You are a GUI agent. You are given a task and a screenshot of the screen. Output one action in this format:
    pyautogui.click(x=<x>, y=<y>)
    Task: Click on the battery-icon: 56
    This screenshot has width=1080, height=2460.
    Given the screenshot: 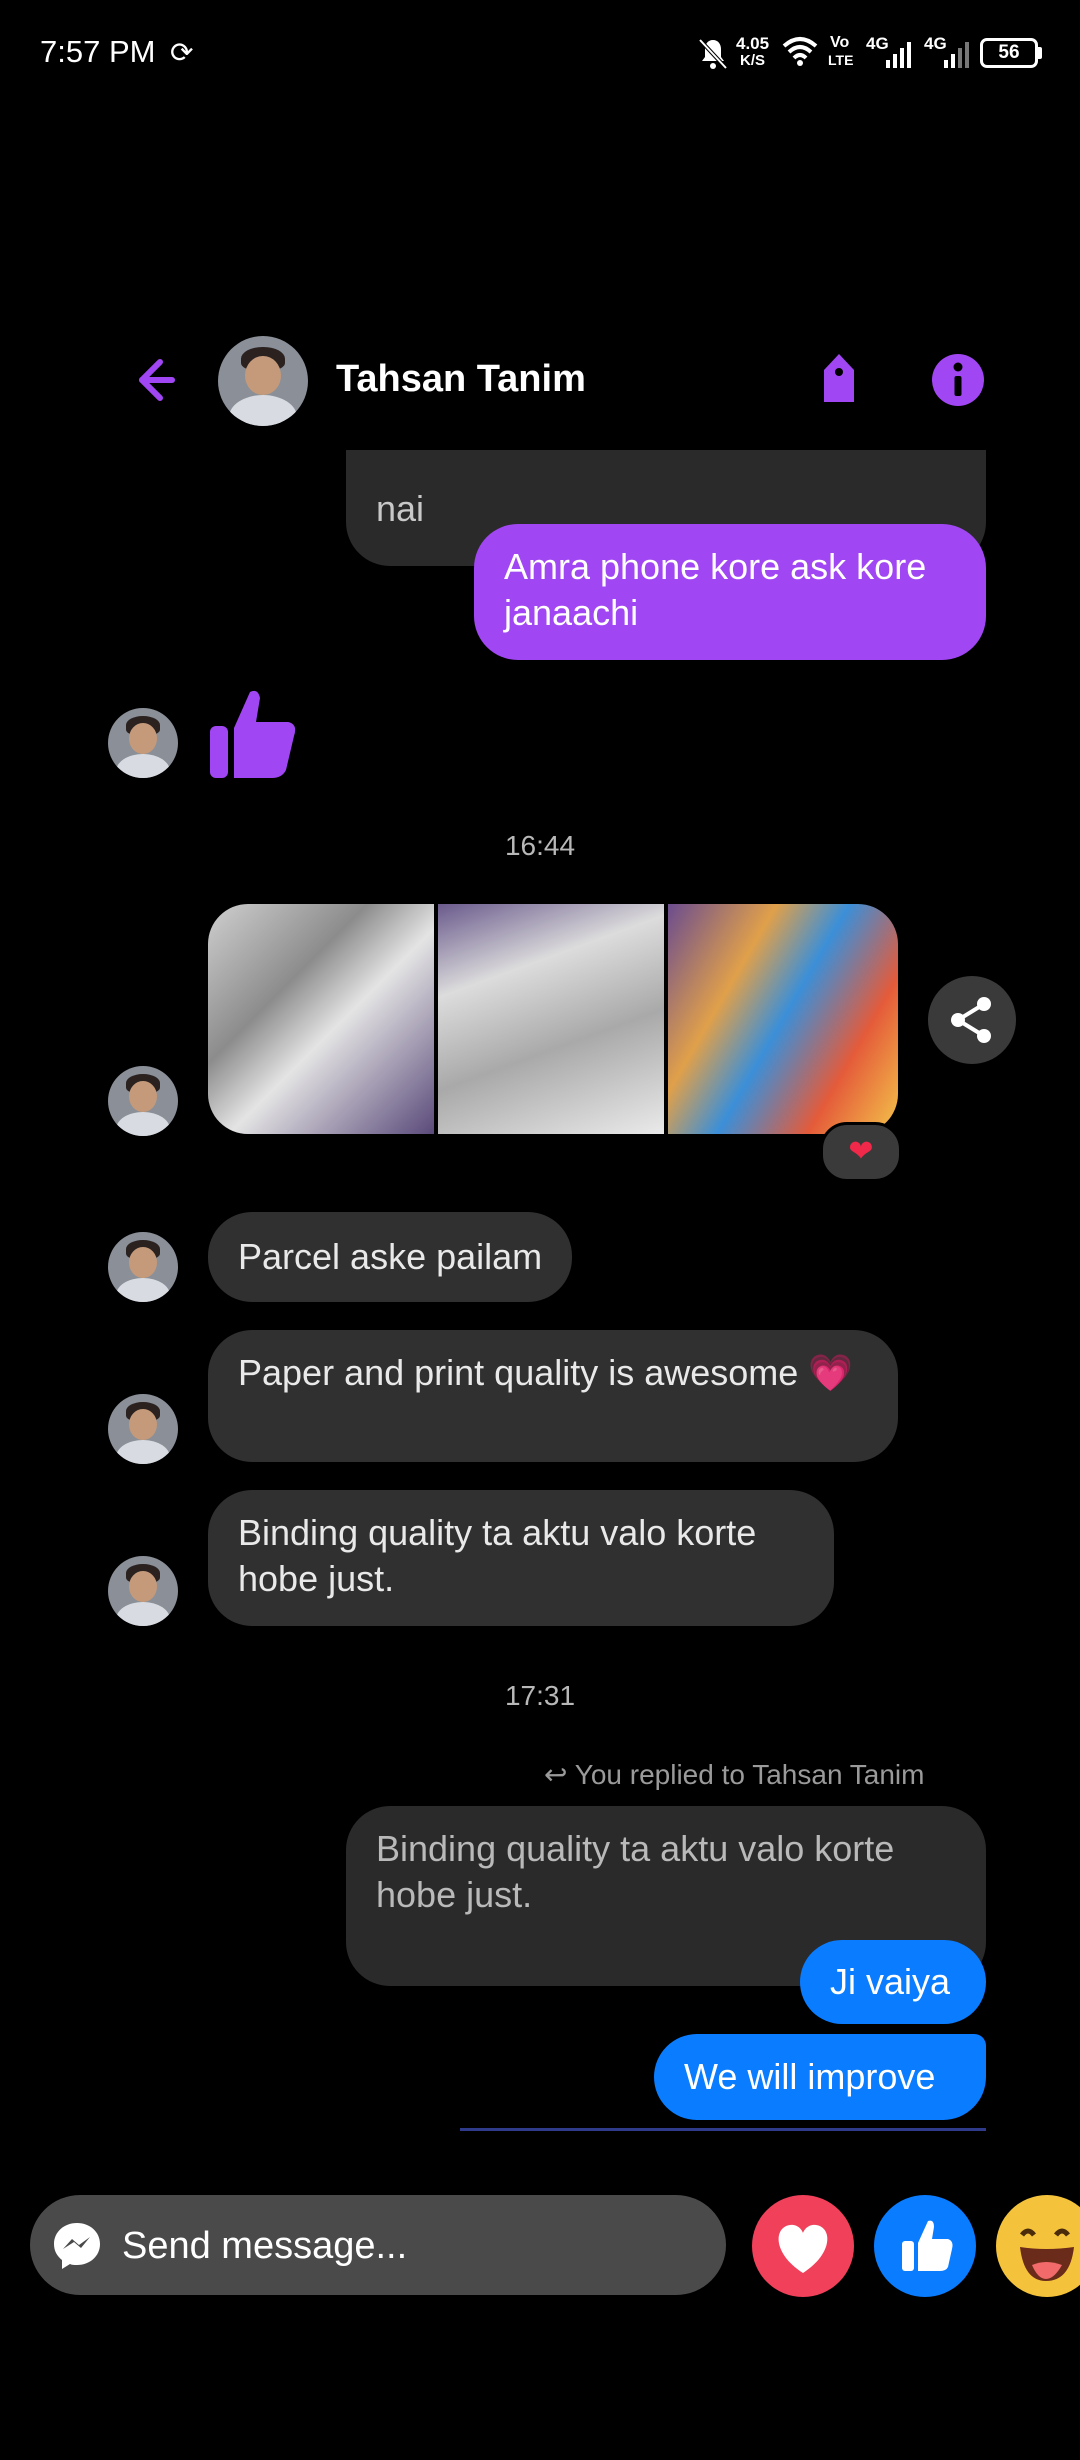 What is the action you would take?
    pyautogui.click(x=1009, y=53)
    